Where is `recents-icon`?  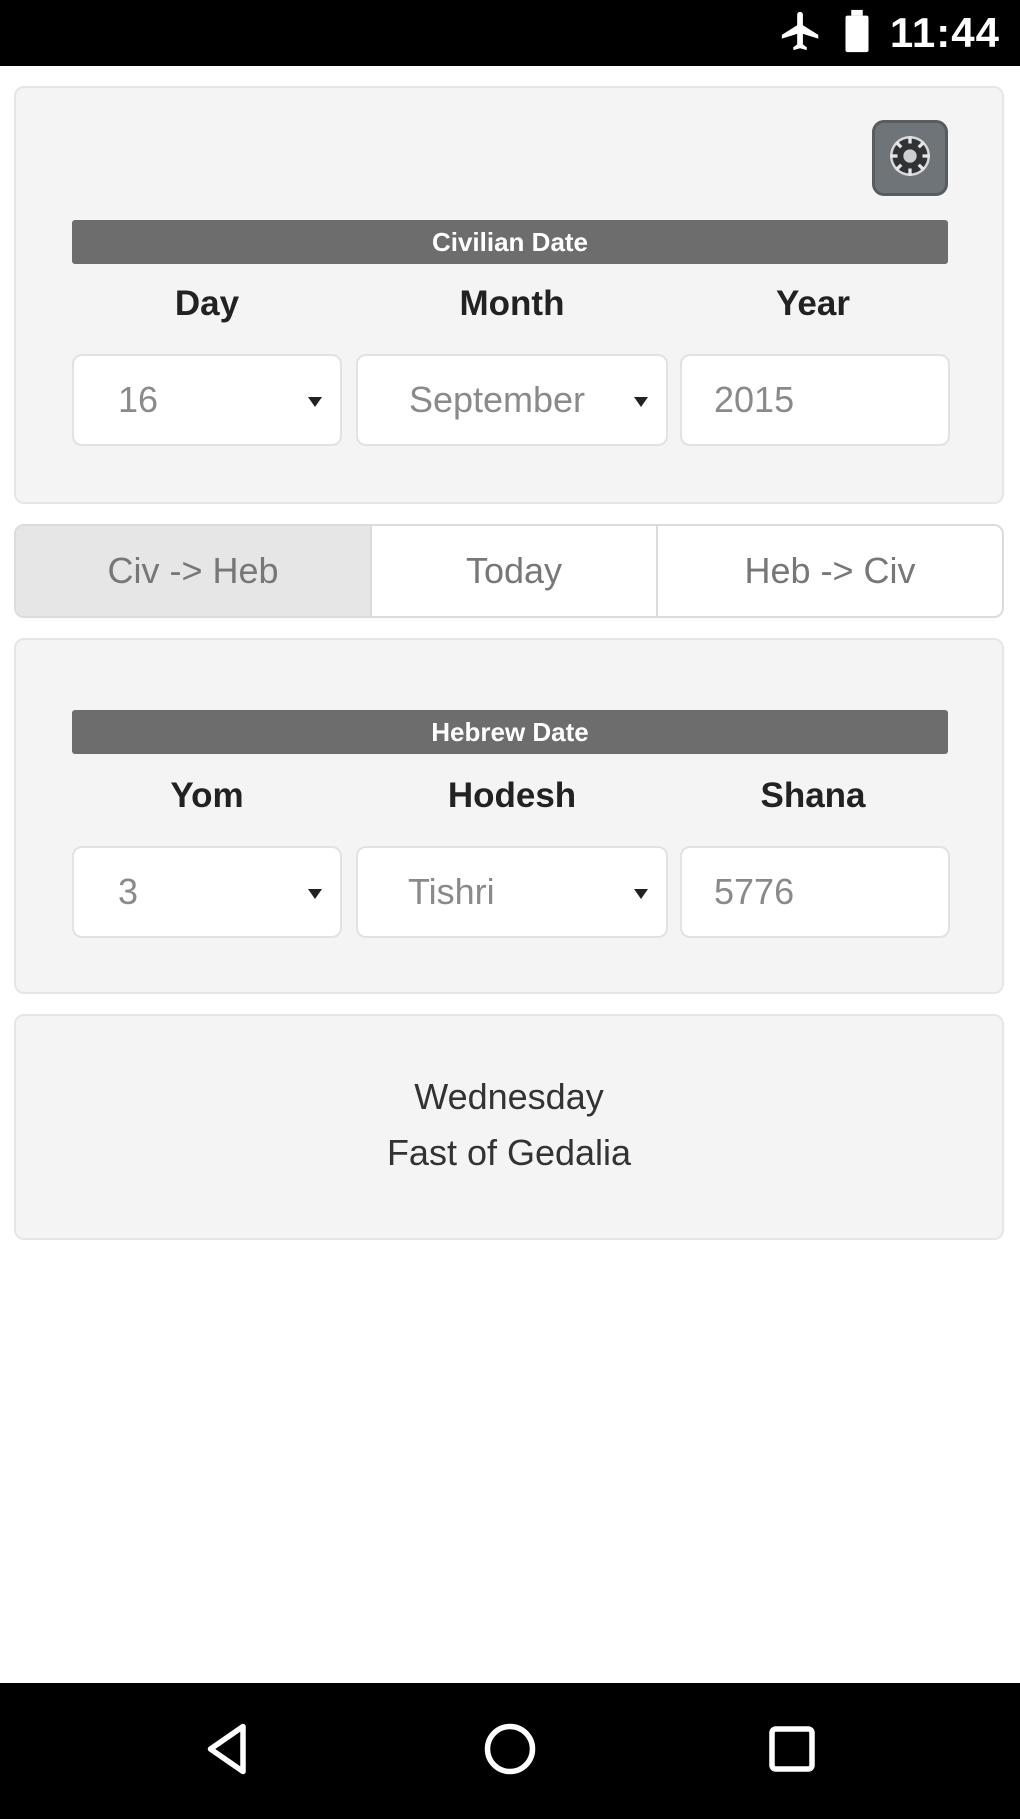 recents-icon is located at coordinates (792, 1751).